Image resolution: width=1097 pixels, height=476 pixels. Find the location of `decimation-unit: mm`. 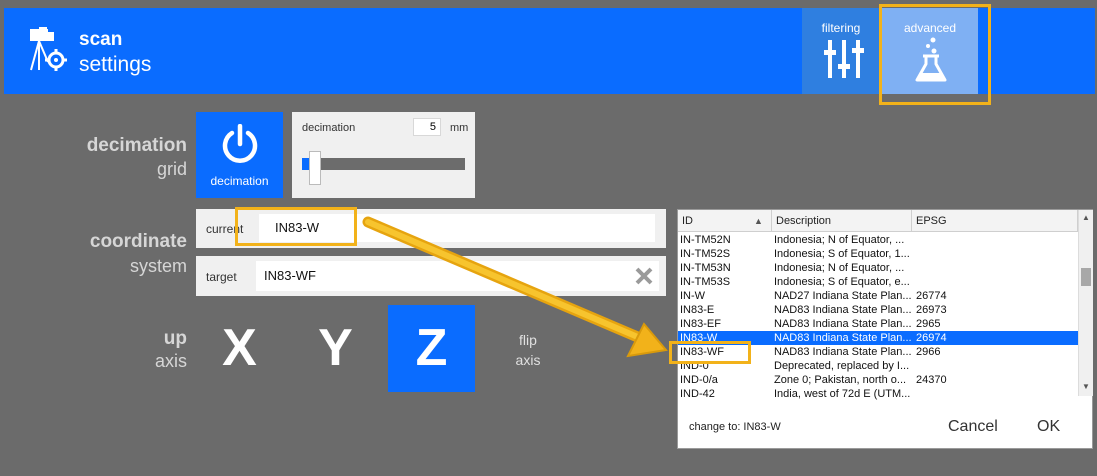

decimation-unit: mm is located at coordinates (459, 128).